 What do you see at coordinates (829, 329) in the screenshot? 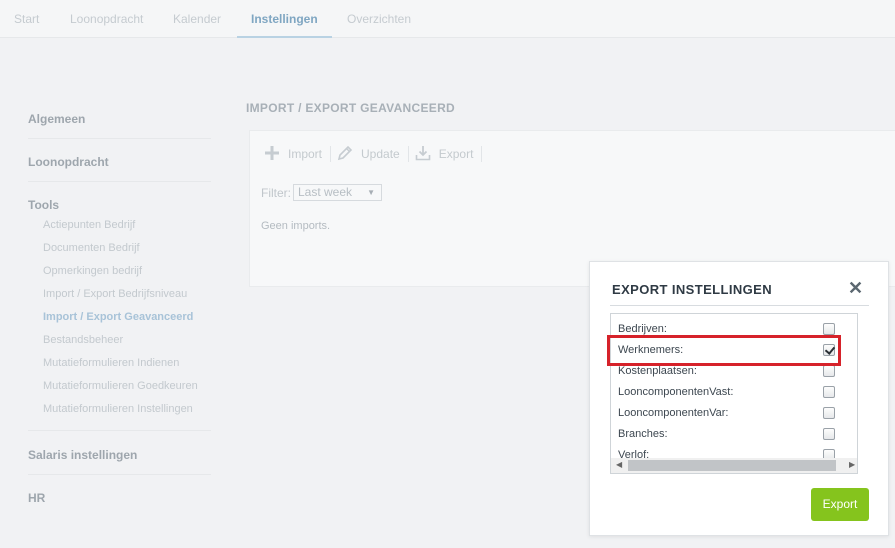
I see `checkbox-bedrijven` at bounding box center [829, 329].